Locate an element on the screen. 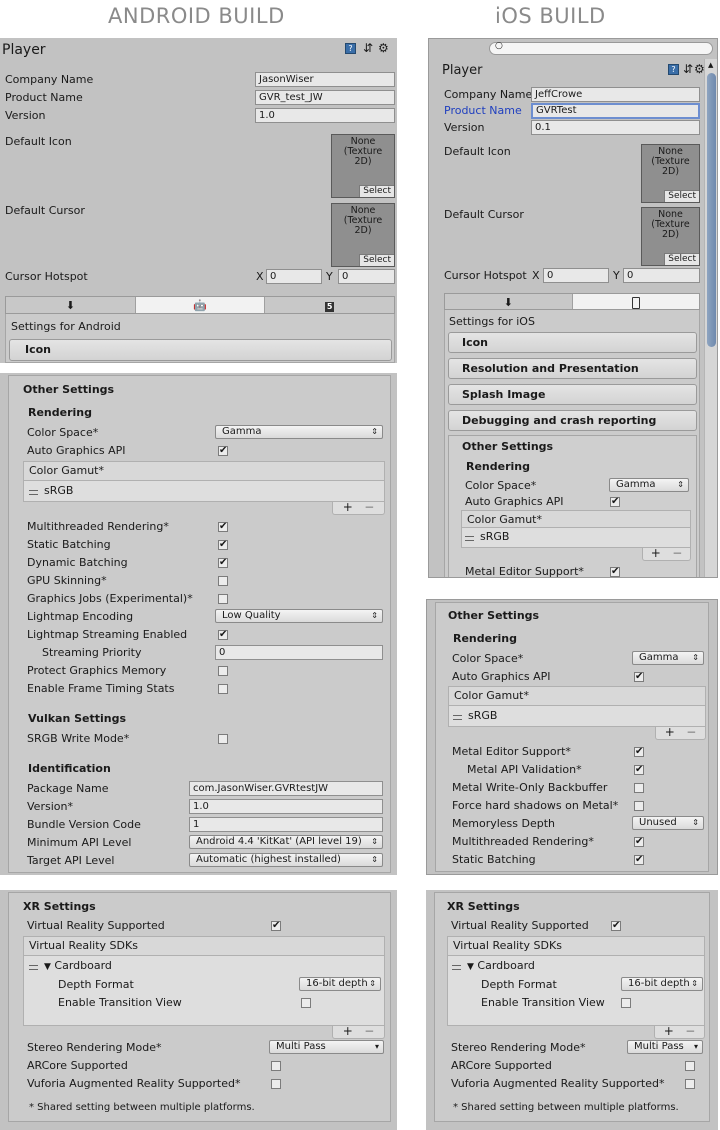 The width and height of the screenshot is (720, 1130). product-name-field: GVRTest is located at coordinates (615, 111).